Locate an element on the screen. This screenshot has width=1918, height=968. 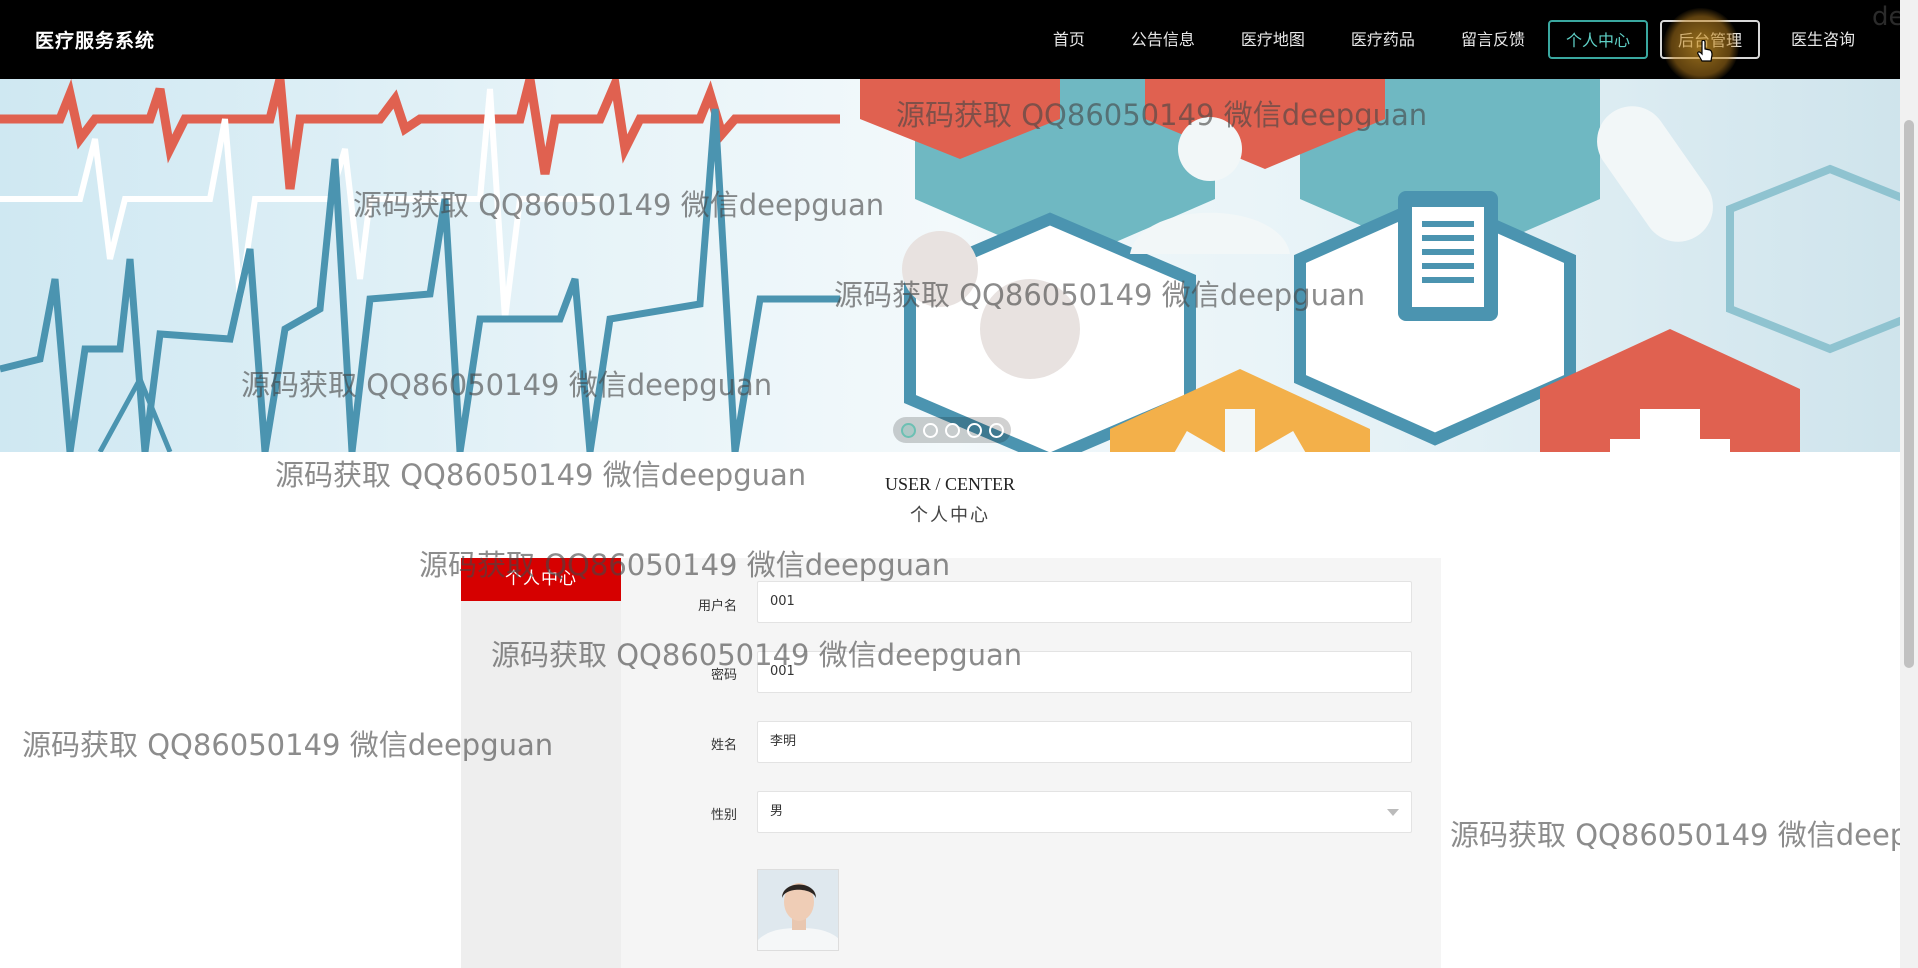
avatar-photo is located at coordinates (798, 910).